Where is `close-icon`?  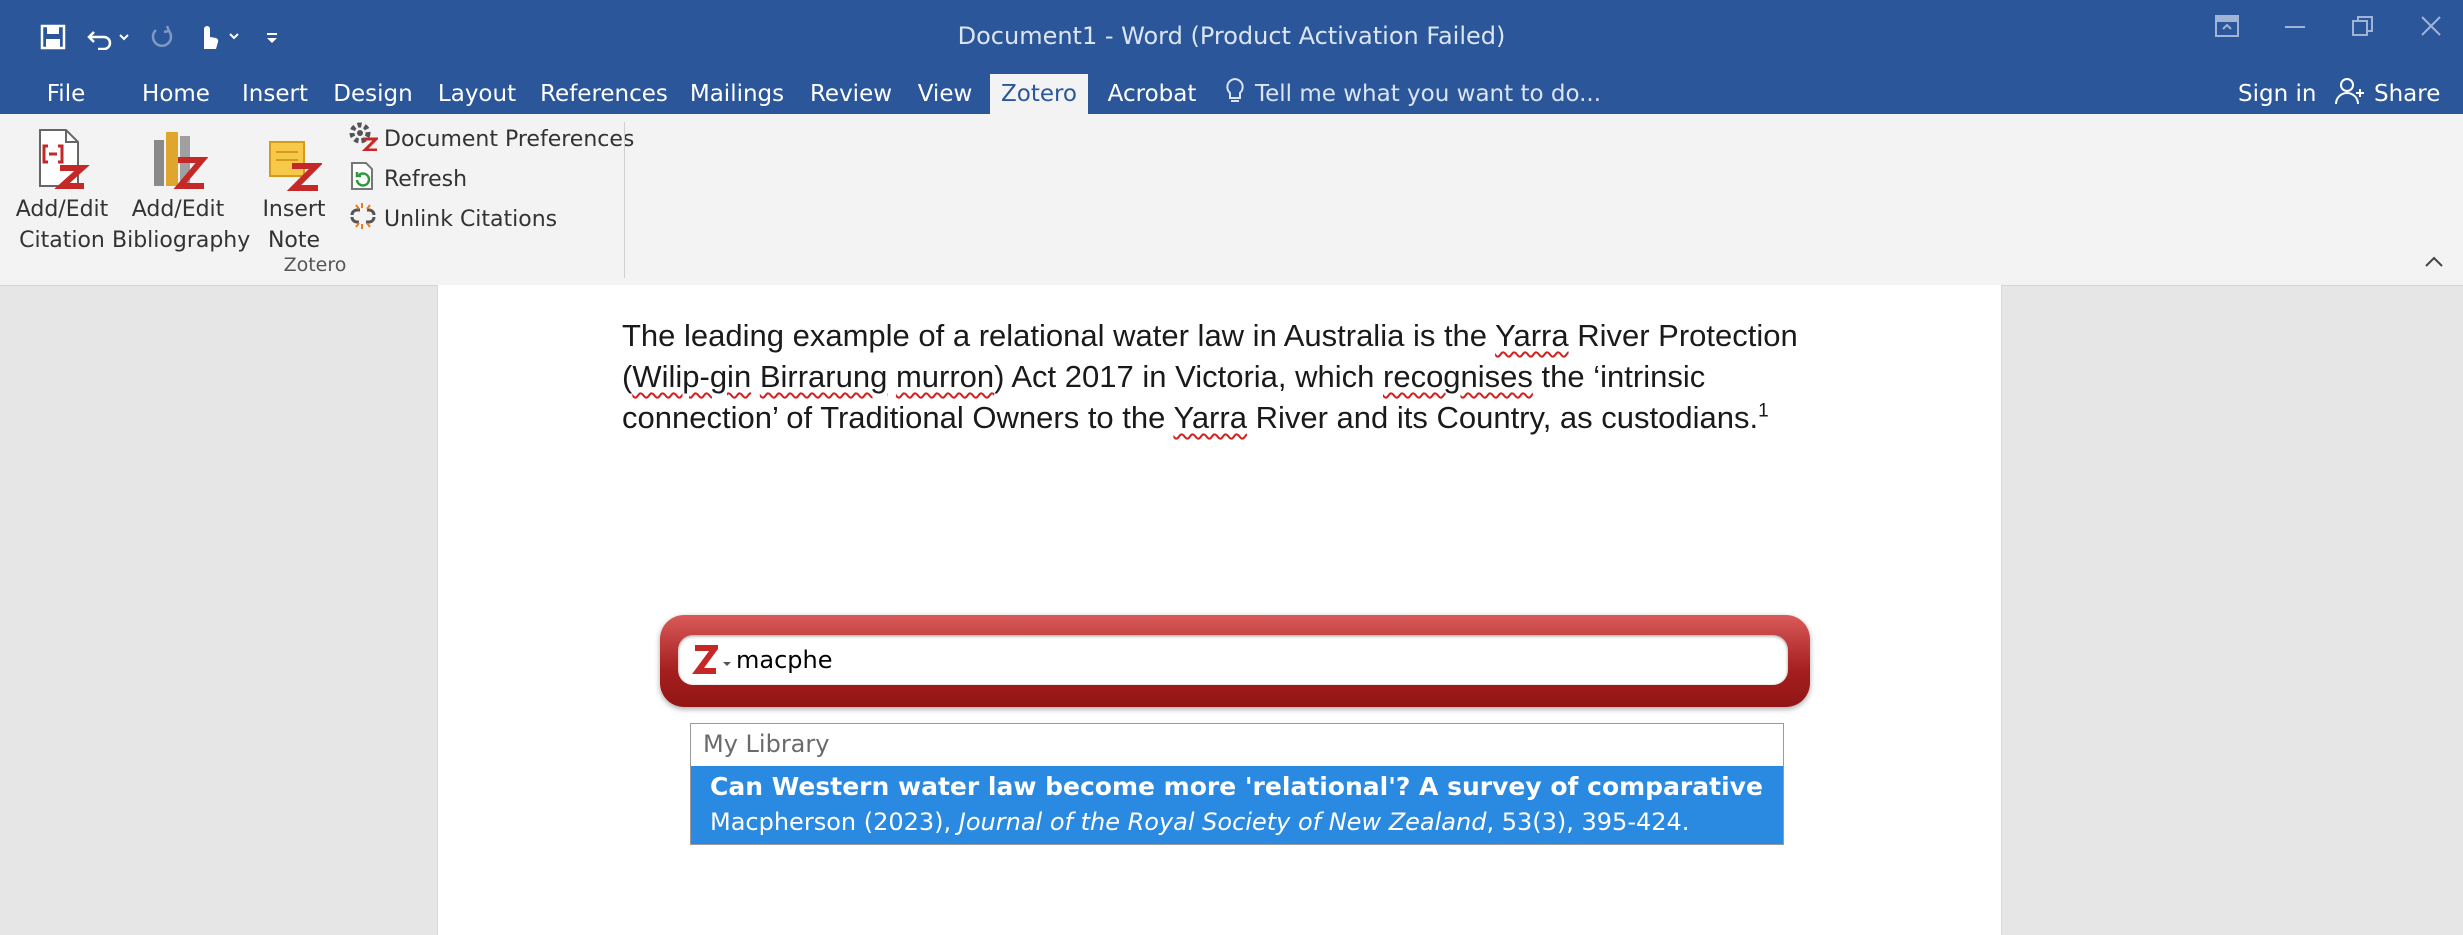 close-icon is located at coordinates (2431, 29).